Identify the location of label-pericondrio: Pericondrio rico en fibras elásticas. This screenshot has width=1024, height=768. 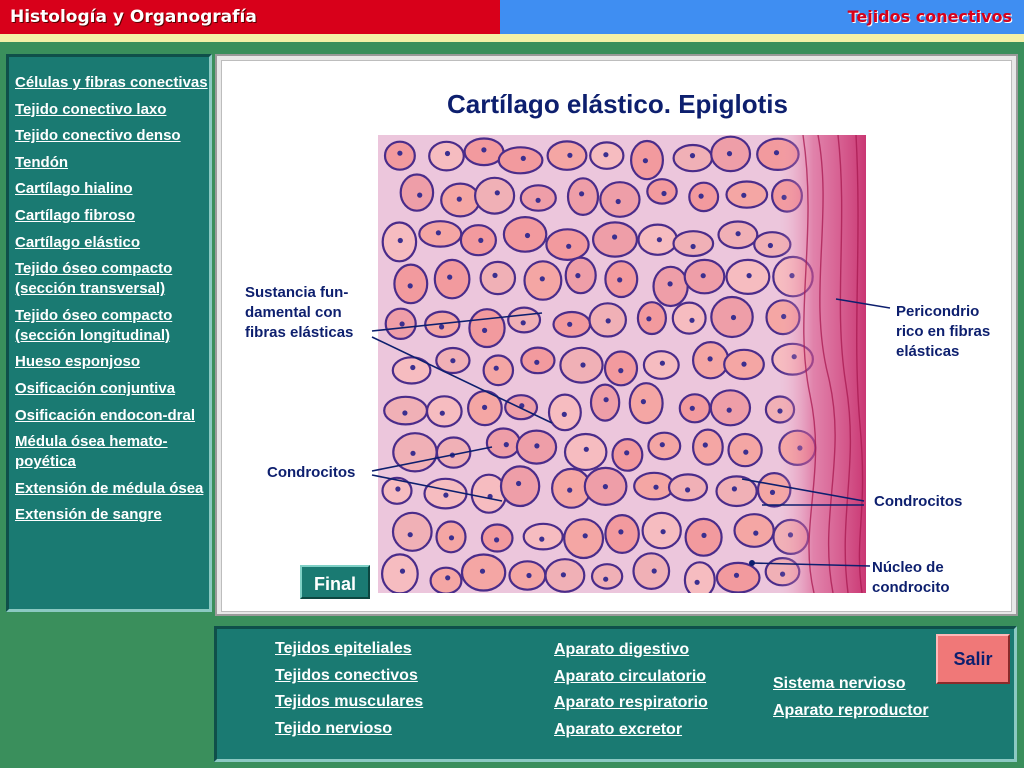
(943, 331).